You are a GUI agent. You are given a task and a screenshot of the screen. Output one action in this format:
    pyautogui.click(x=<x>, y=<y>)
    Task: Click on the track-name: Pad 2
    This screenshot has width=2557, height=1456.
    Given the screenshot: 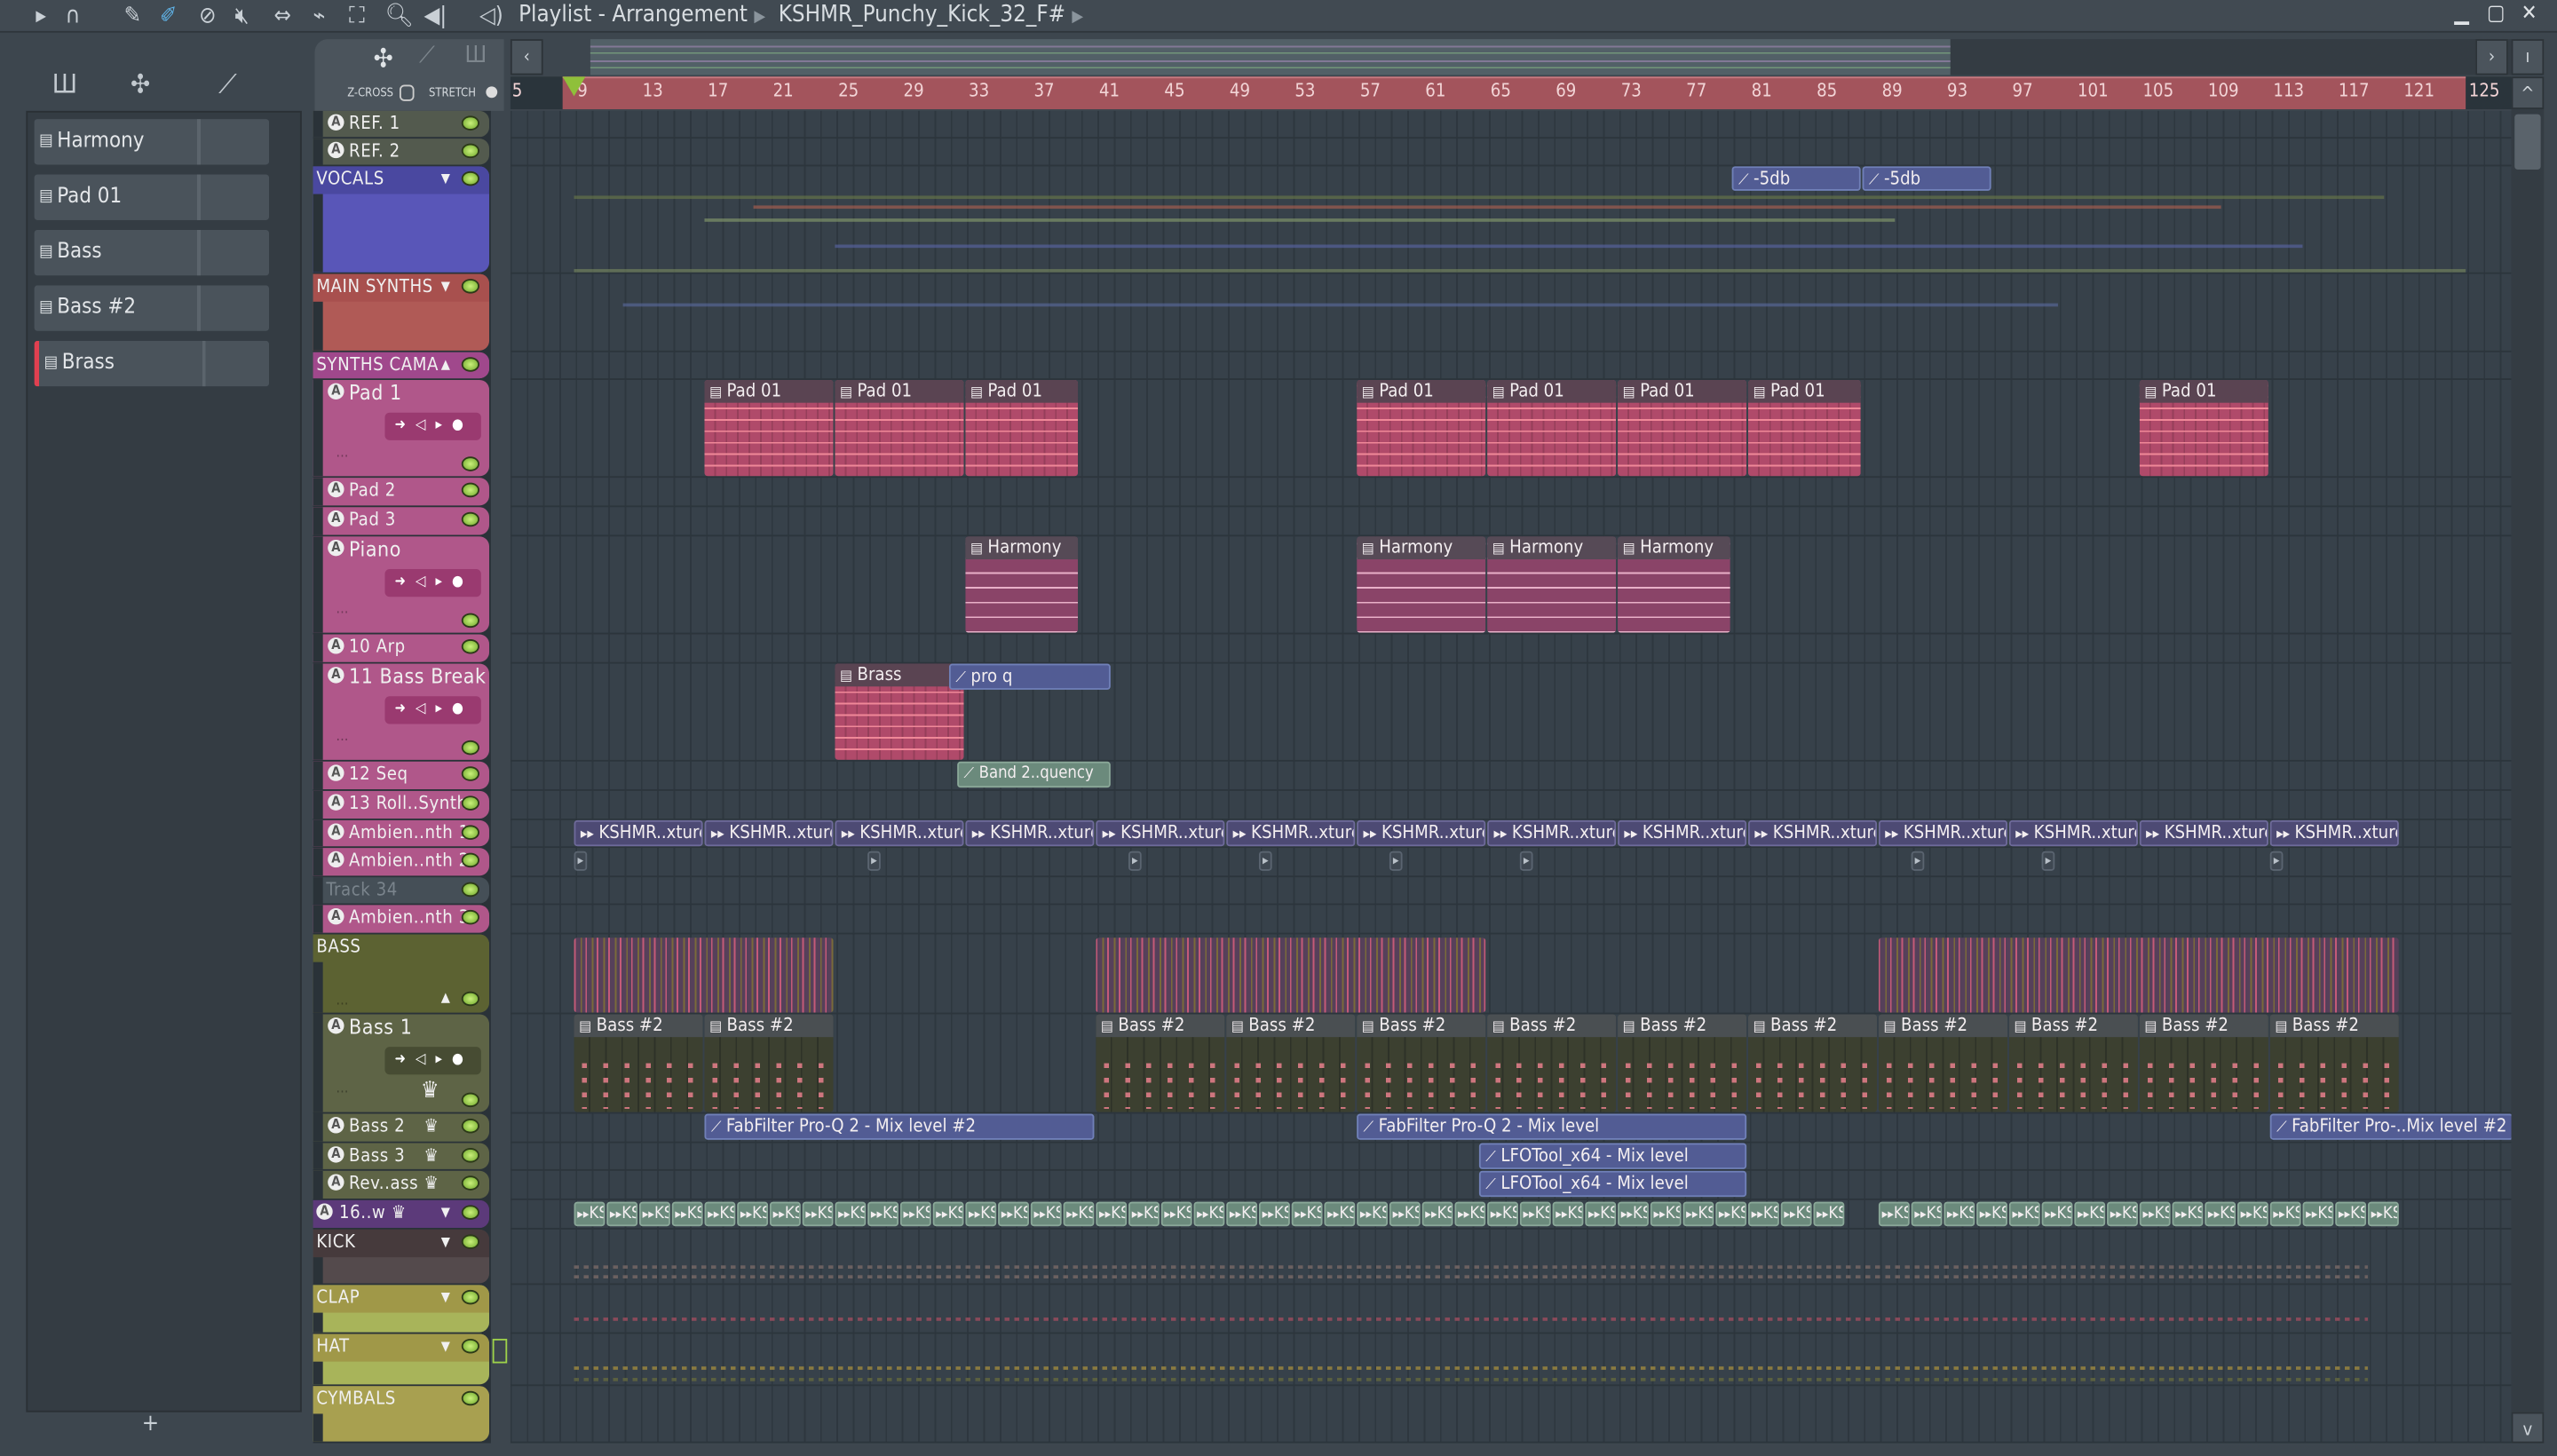 What is the action you would take?
    pyautogui.click(x=372, y=490)
    